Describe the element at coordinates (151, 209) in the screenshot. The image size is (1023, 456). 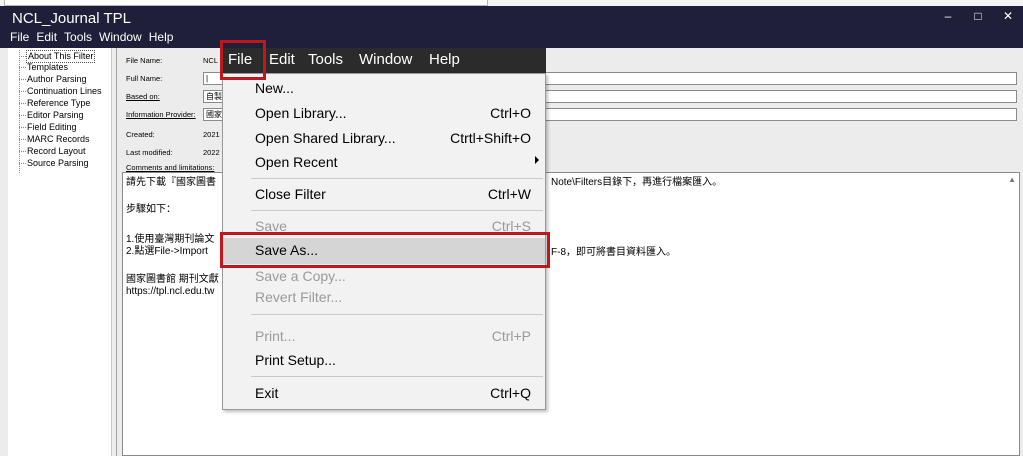
I see `comment-line-2: 步驟如下：` at that location.